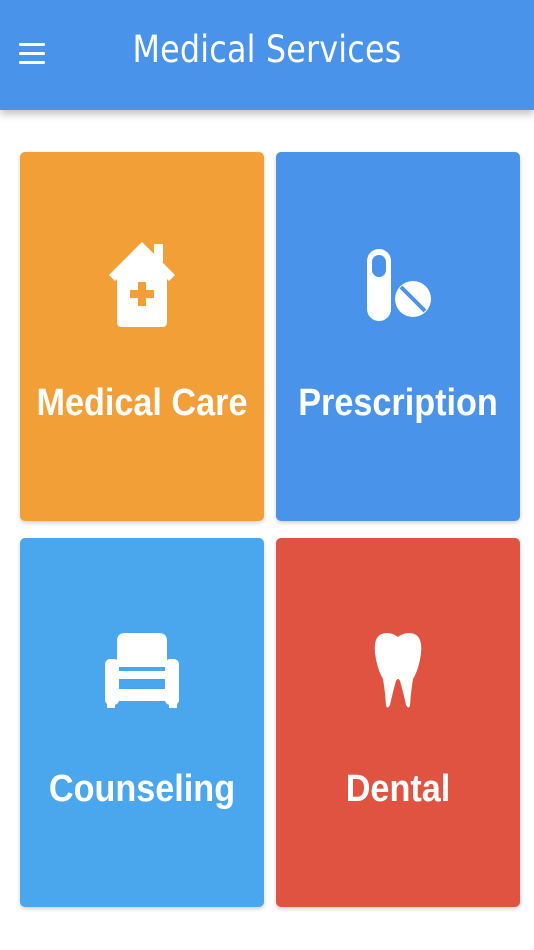  Describe the element at coordinates (398, 671) in the screenshot. I see `tooth-icon` at that location.